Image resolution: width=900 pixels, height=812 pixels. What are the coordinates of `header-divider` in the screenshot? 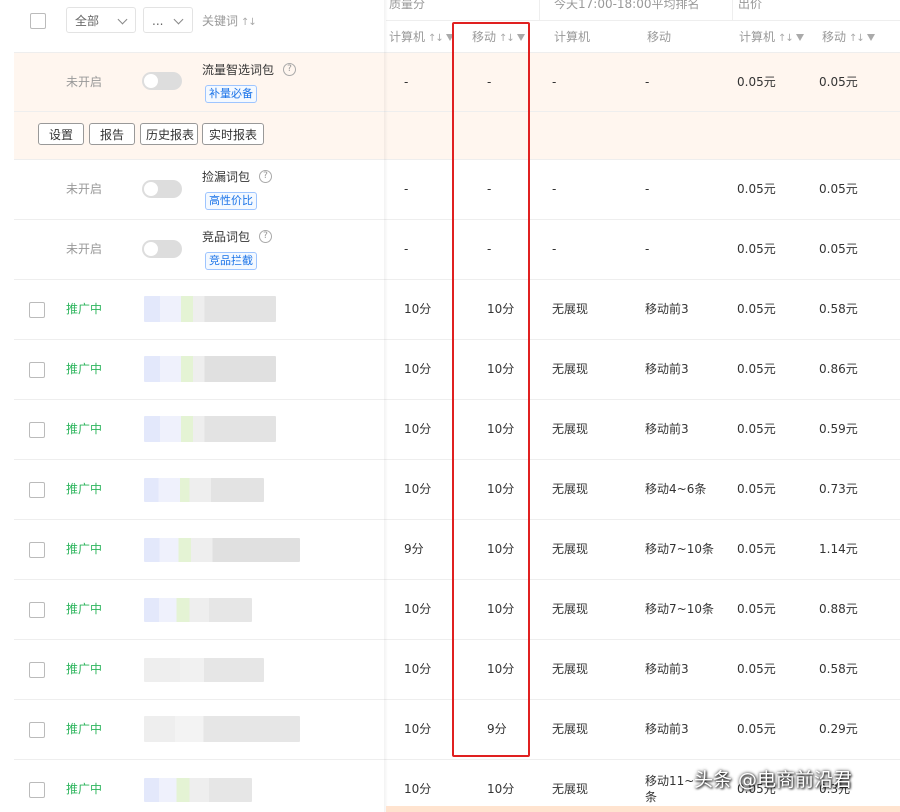 It's located at (643, 20).